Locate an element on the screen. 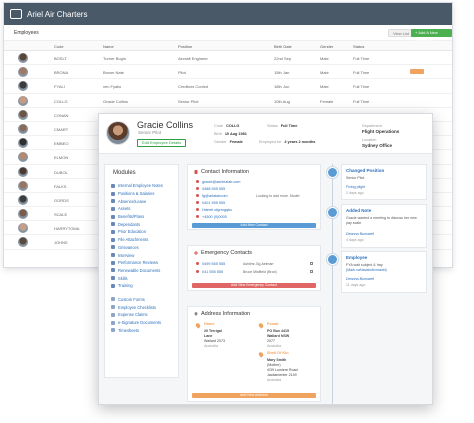 This screenshot has height=423, width=474. module-item: Timesheets is located at coordinates (137, 330).